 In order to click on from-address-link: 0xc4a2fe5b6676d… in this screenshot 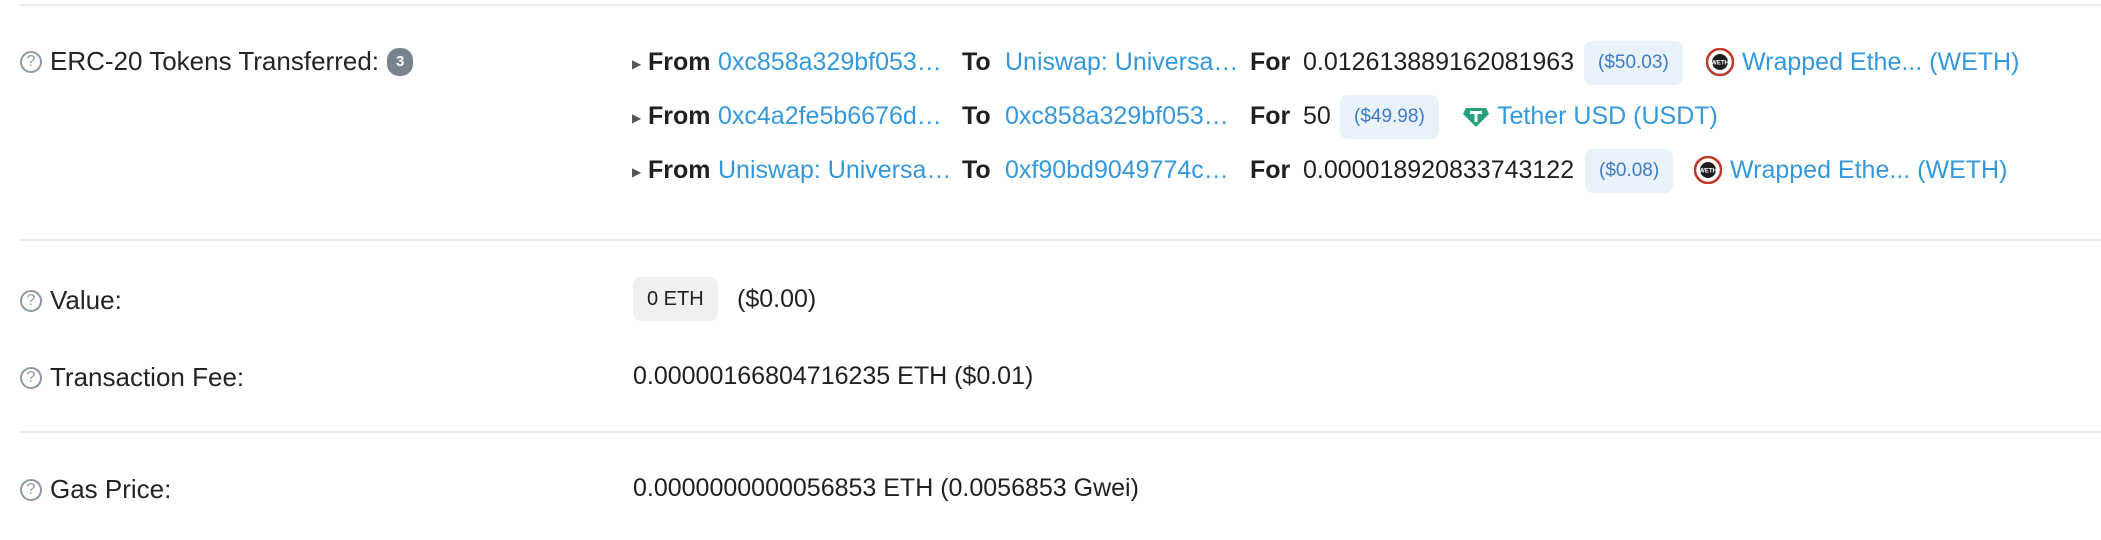, I will do `click(830, 116)`.